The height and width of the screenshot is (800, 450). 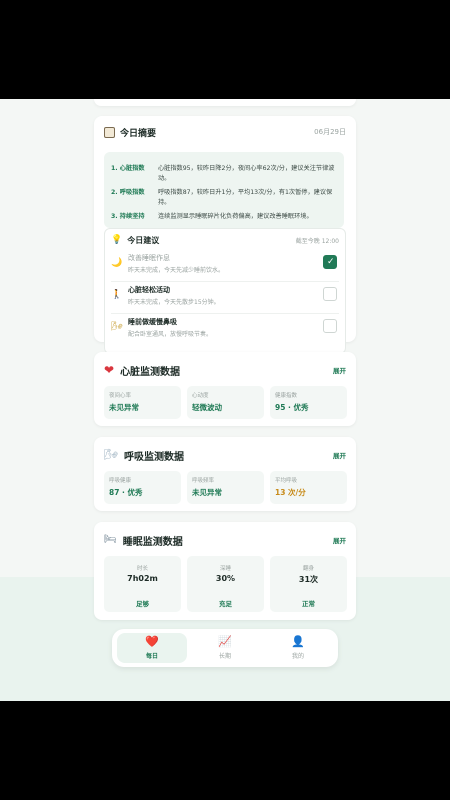 What do you see at coordinates (225, 584) in the screenshot?
I see `sleep-stat: 深睡 30% 充足` at bounding box center [225, 584].